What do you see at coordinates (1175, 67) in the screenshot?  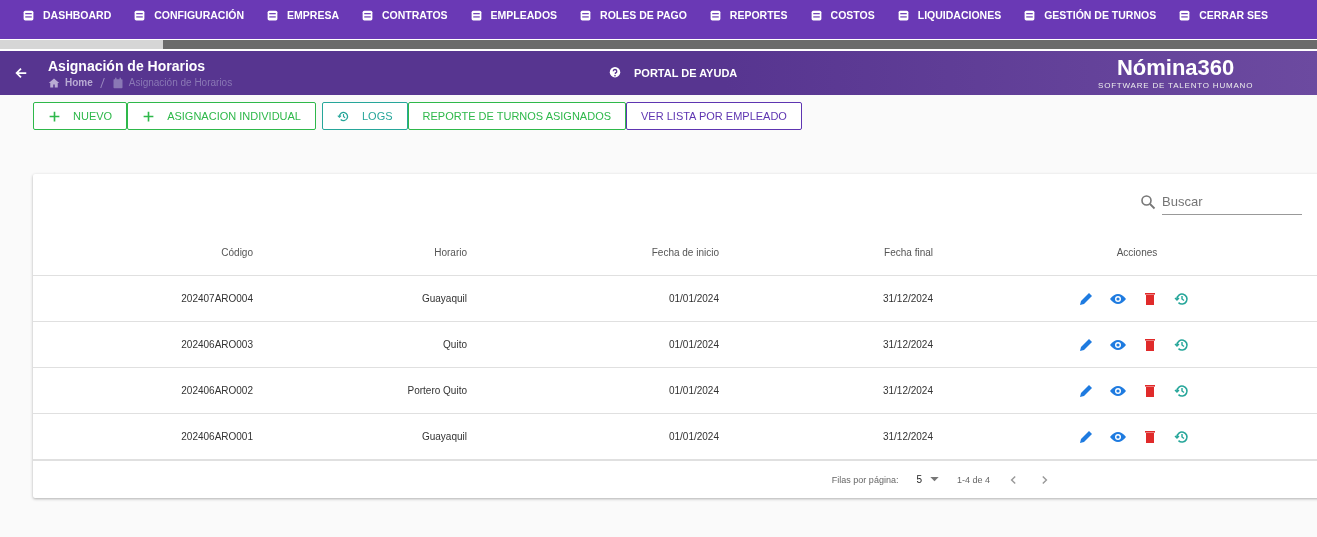 I see `logo-text: Nómina360` at bounding box center [1175, 67].